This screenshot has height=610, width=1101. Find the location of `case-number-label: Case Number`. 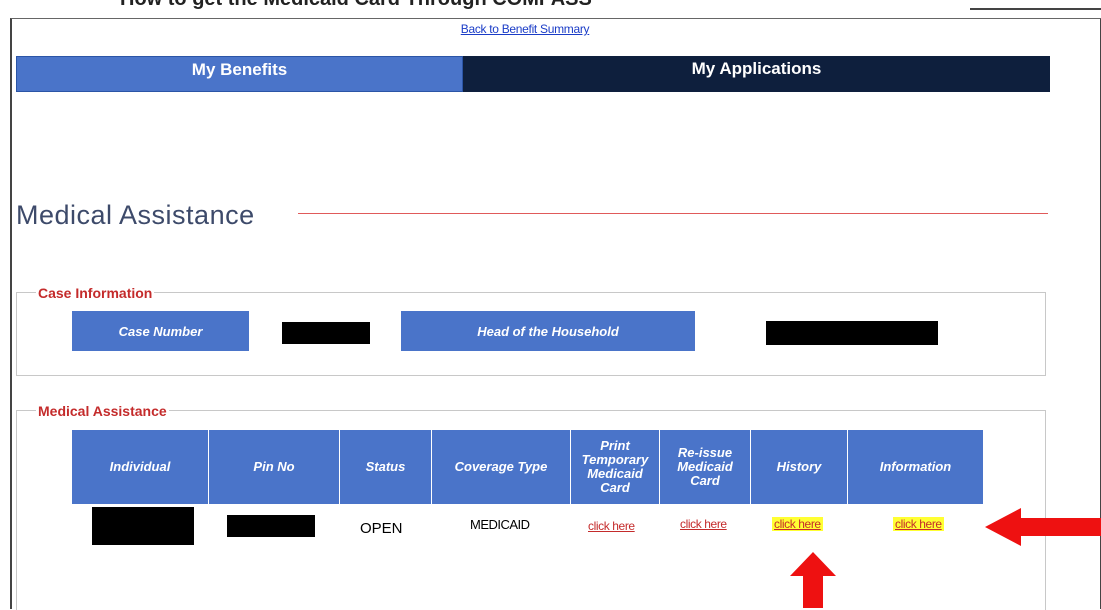

case-number-label: Case Number is located at coordinates (160, 331).